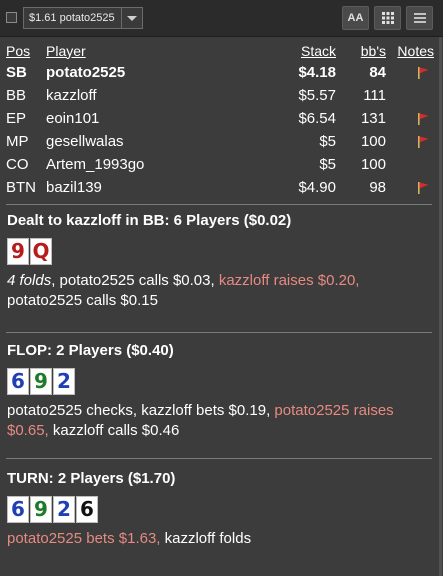 The height and width of the screenshot is (576, 443). Describe the element at coordinates (16, 95) in the screenshot. I see `player-position: BB` at that location.